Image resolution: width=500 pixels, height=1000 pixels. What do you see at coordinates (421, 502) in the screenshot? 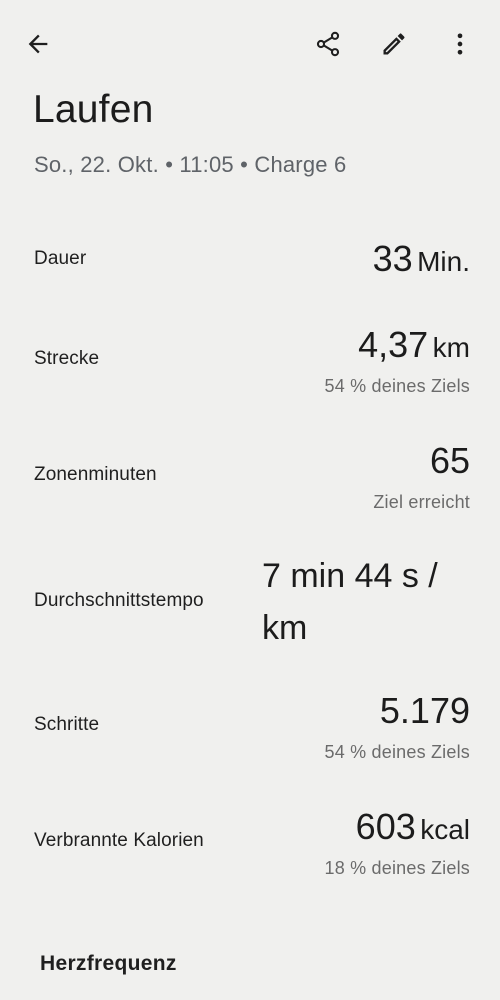
I see `goal-status-text: Ziel erreicht` at bounding box center [421, 502].